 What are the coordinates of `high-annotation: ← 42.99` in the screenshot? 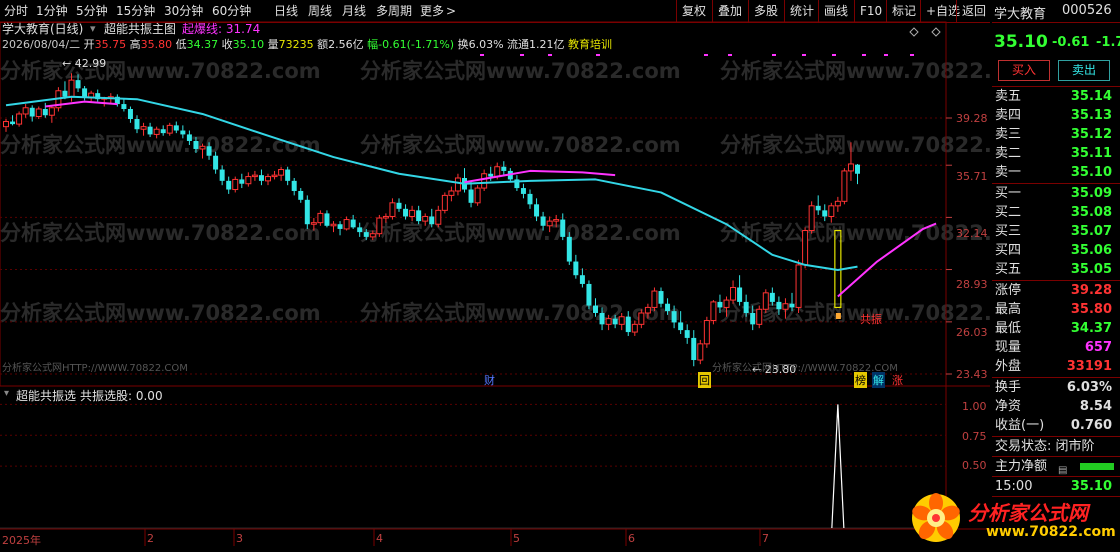 It's located at (84, 63).